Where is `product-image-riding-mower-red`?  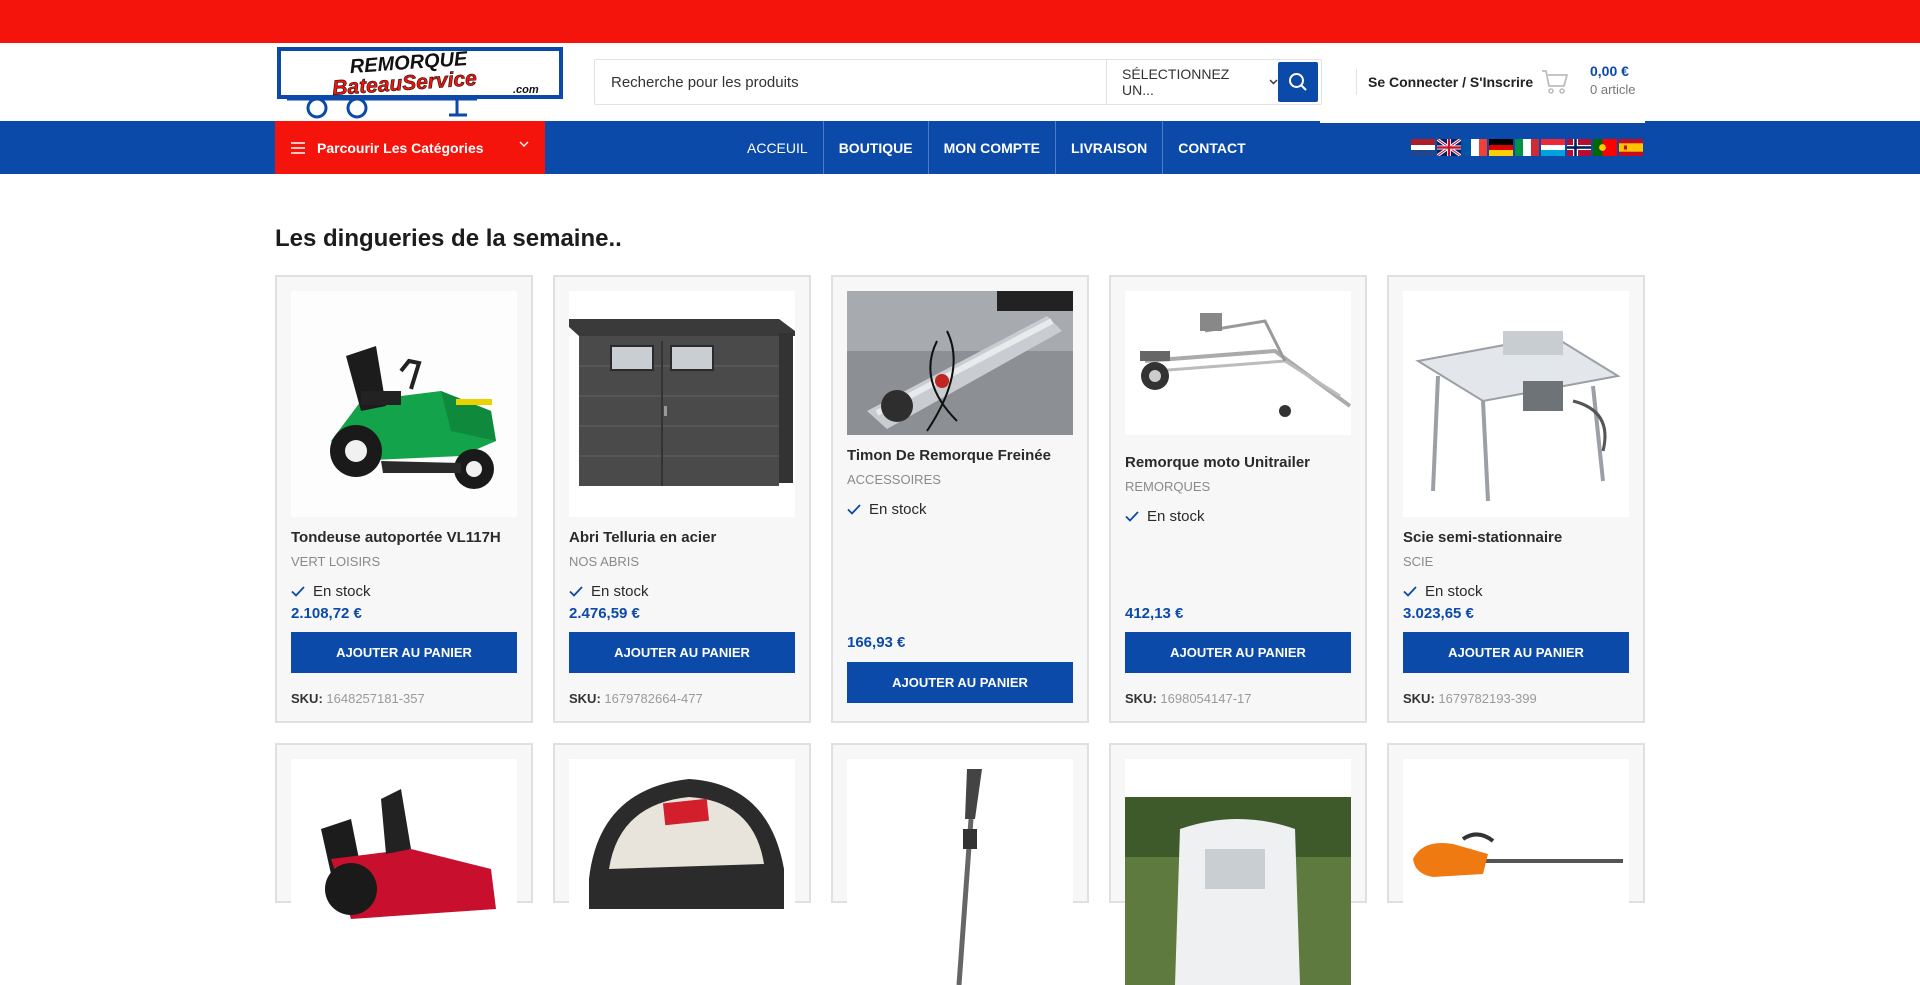 product-image-riding-mower-red is located at coordinates (404, 872).